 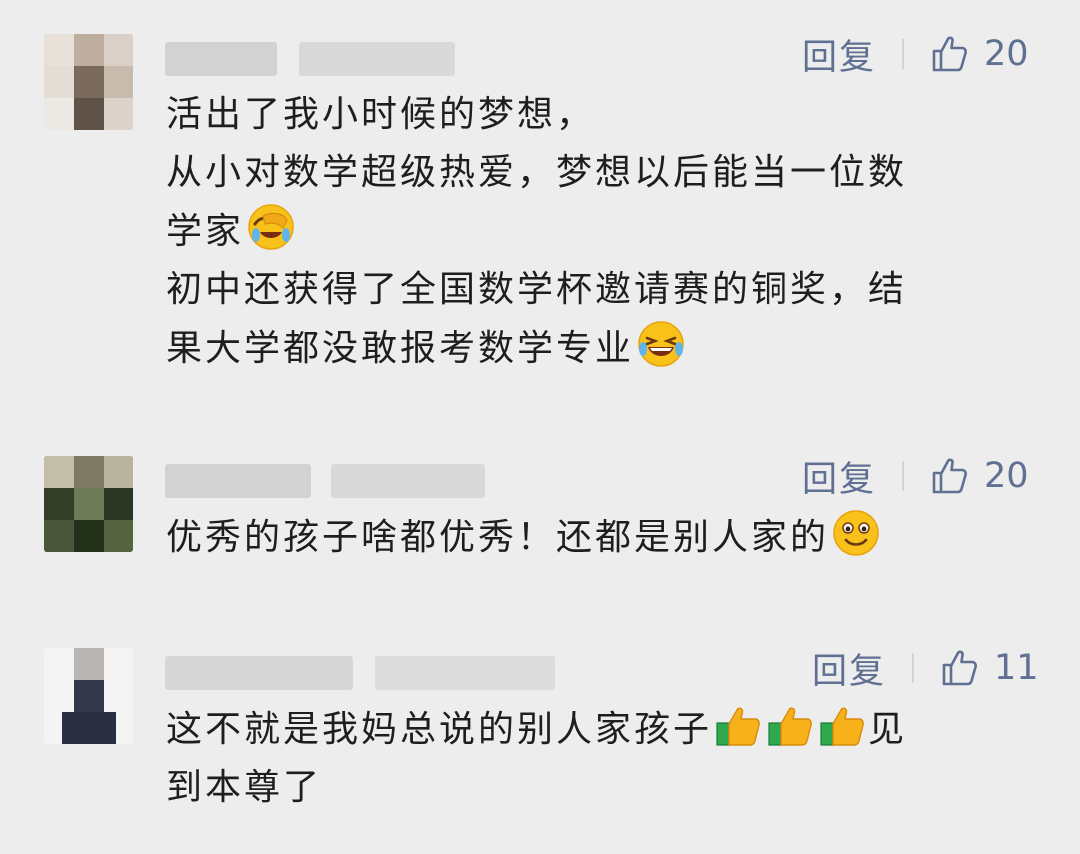 I want to click on laugh-tears-emoji-icon, so click(x=661, y=344).